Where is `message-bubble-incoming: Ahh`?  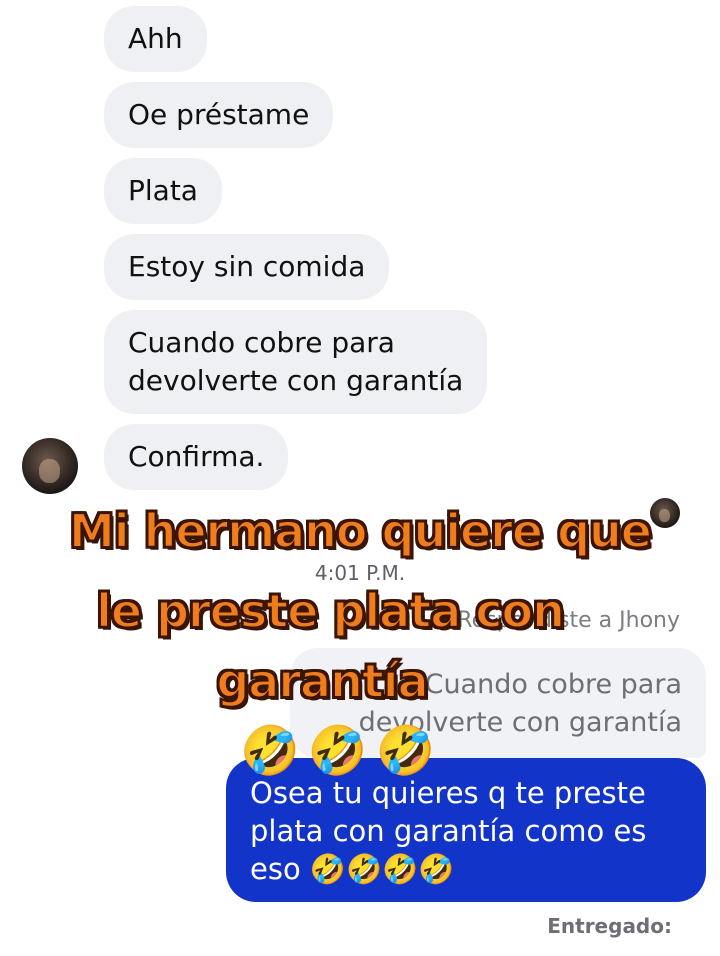 message-bubble-incoming: Ahh is located at coordinates (155, 39).